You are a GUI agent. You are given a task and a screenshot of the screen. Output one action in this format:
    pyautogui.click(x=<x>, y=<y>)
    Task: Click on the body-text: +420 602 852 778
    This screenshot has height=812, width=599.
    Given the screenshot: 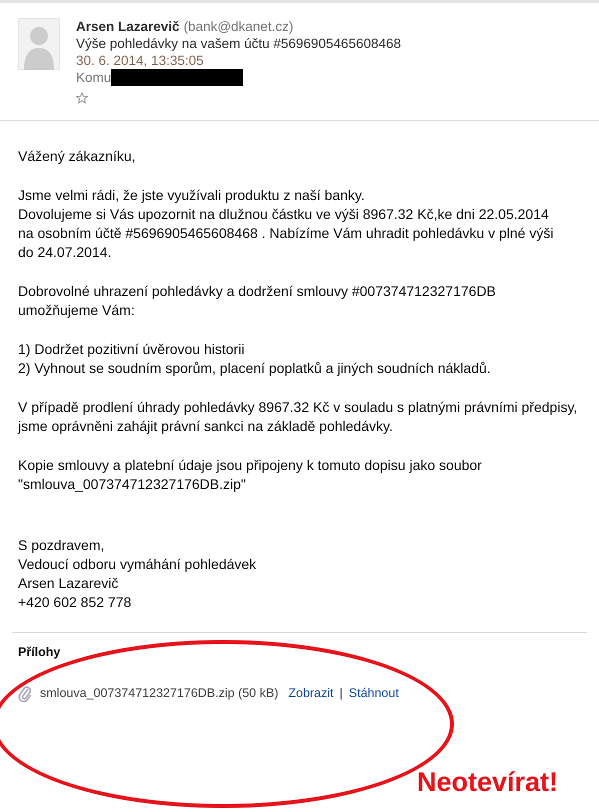 What is the action you would take?
    pyautogui.click(x=75, y=602)
    